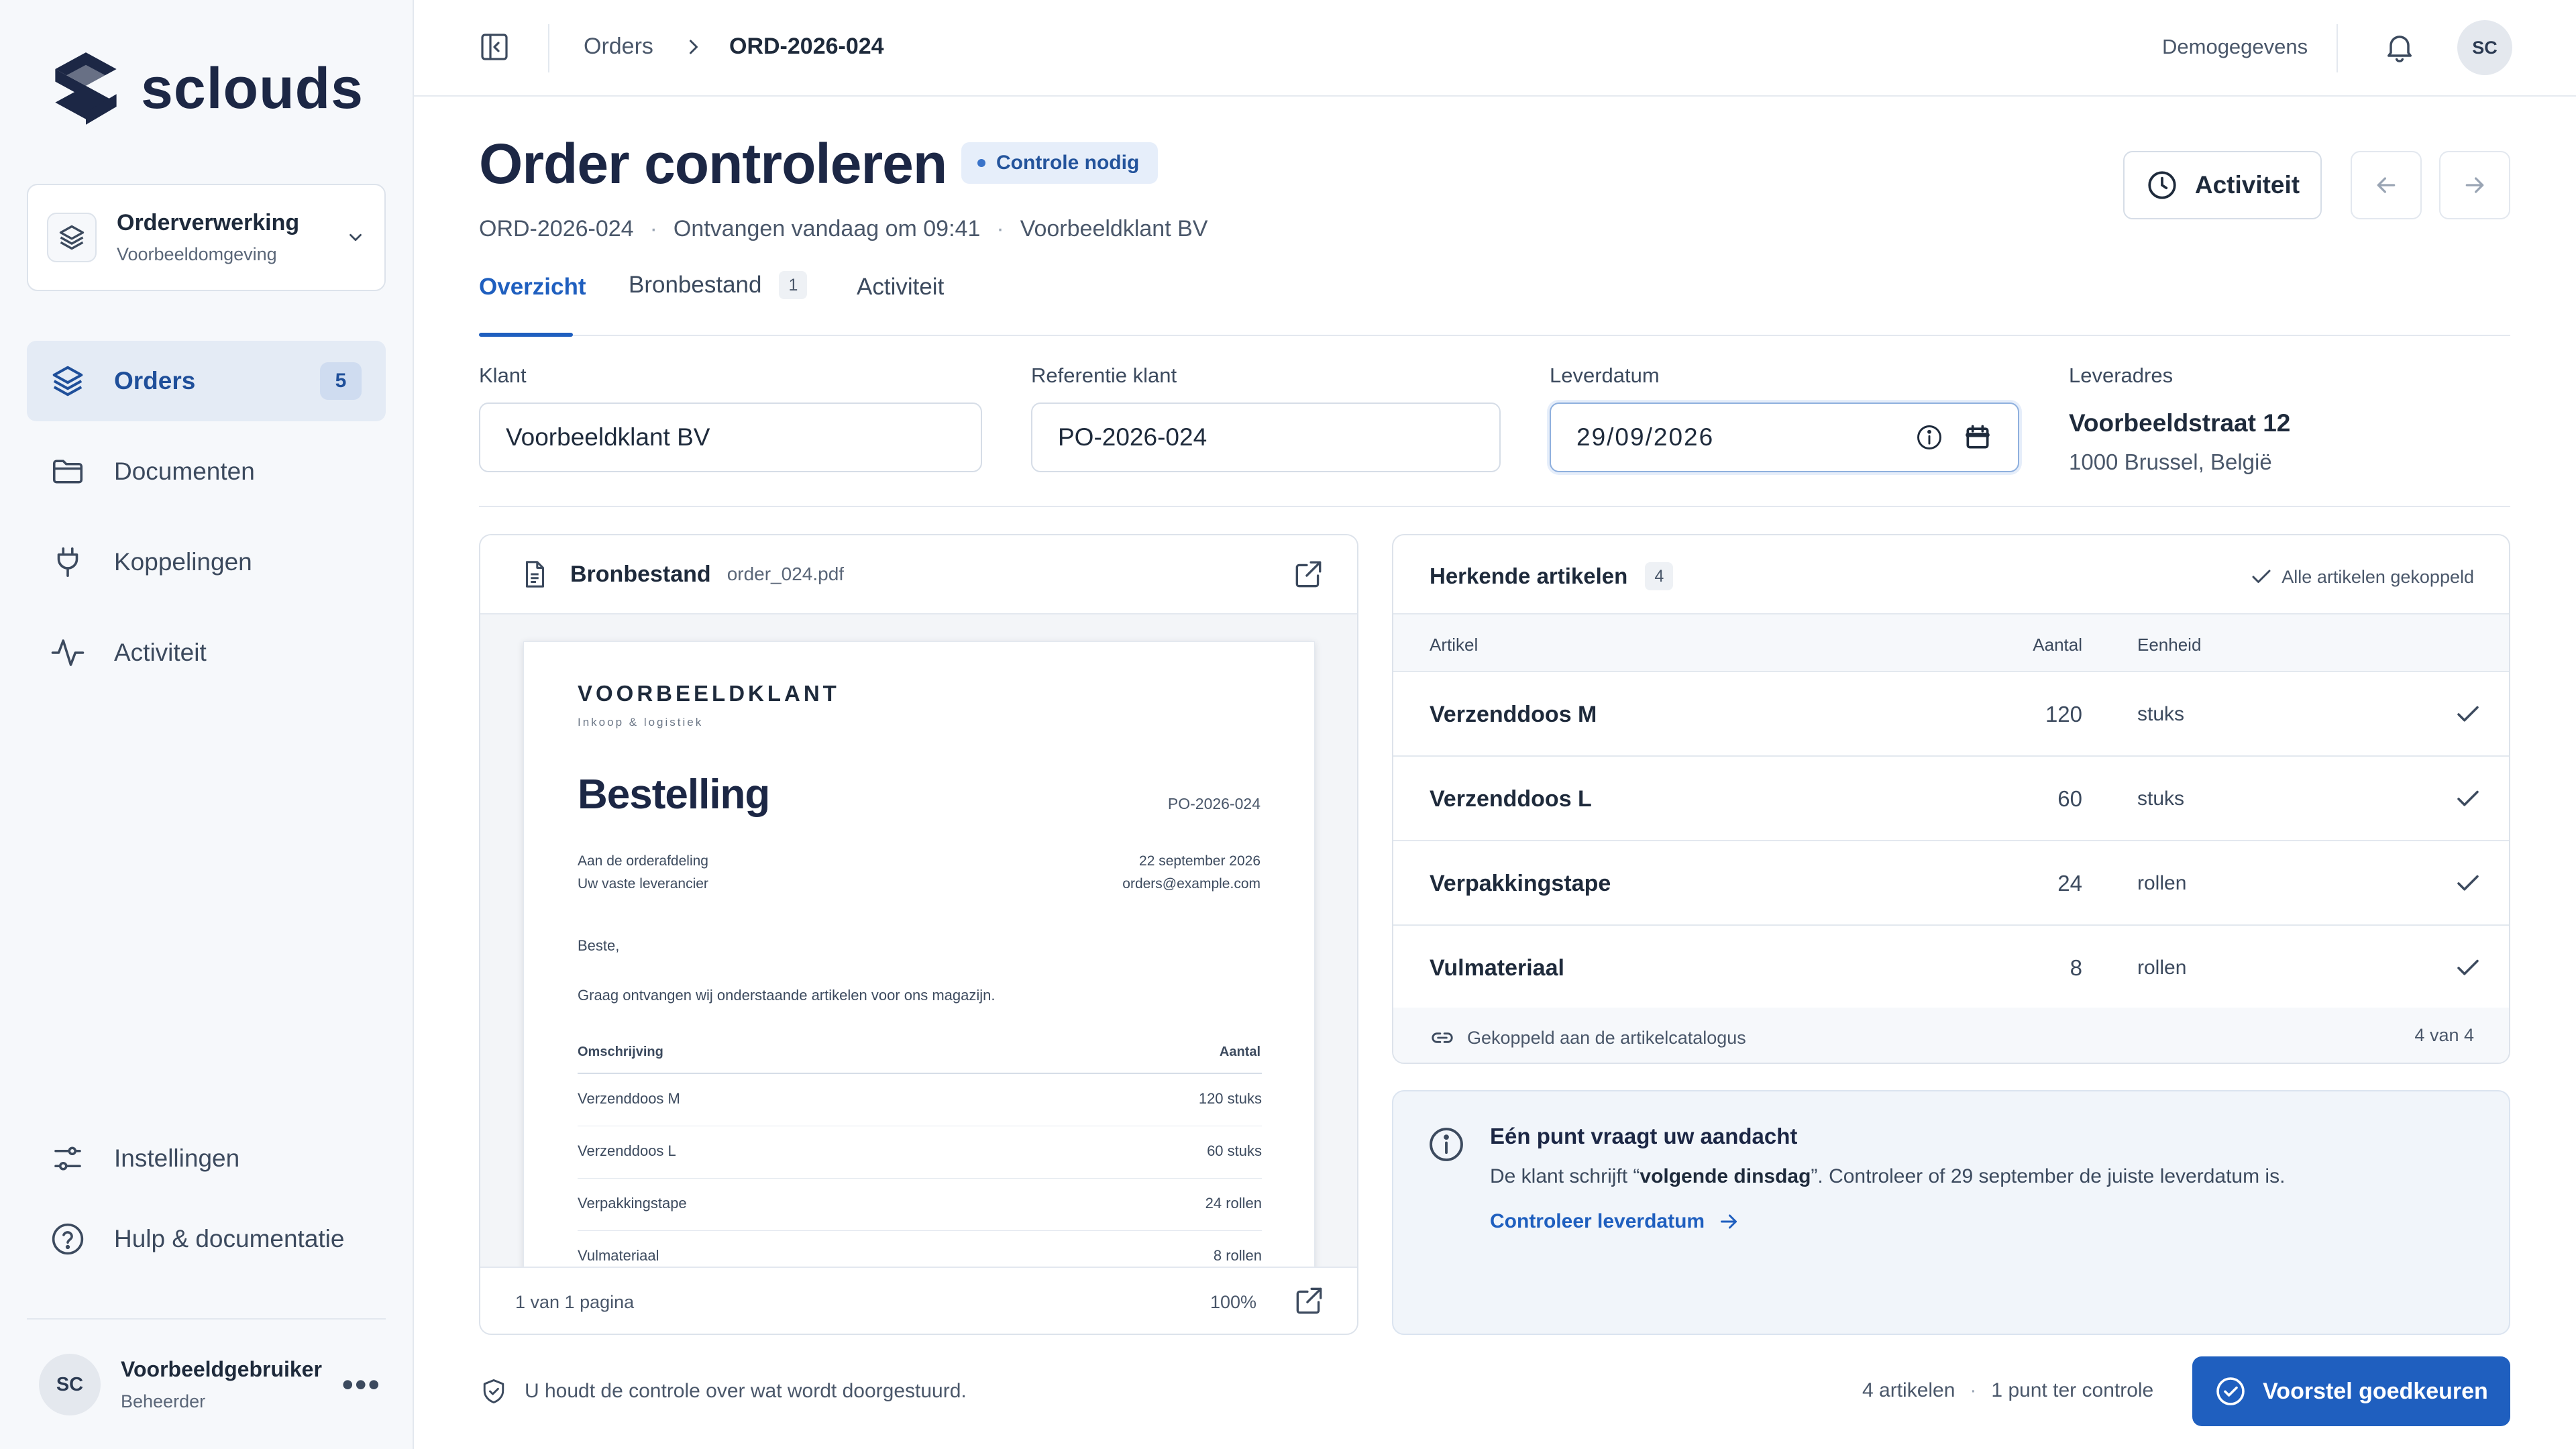 This screenshot has width=2576, height=1449. I want to click on sidebar-item-activiteit: Activiteit, so click(206, 652).